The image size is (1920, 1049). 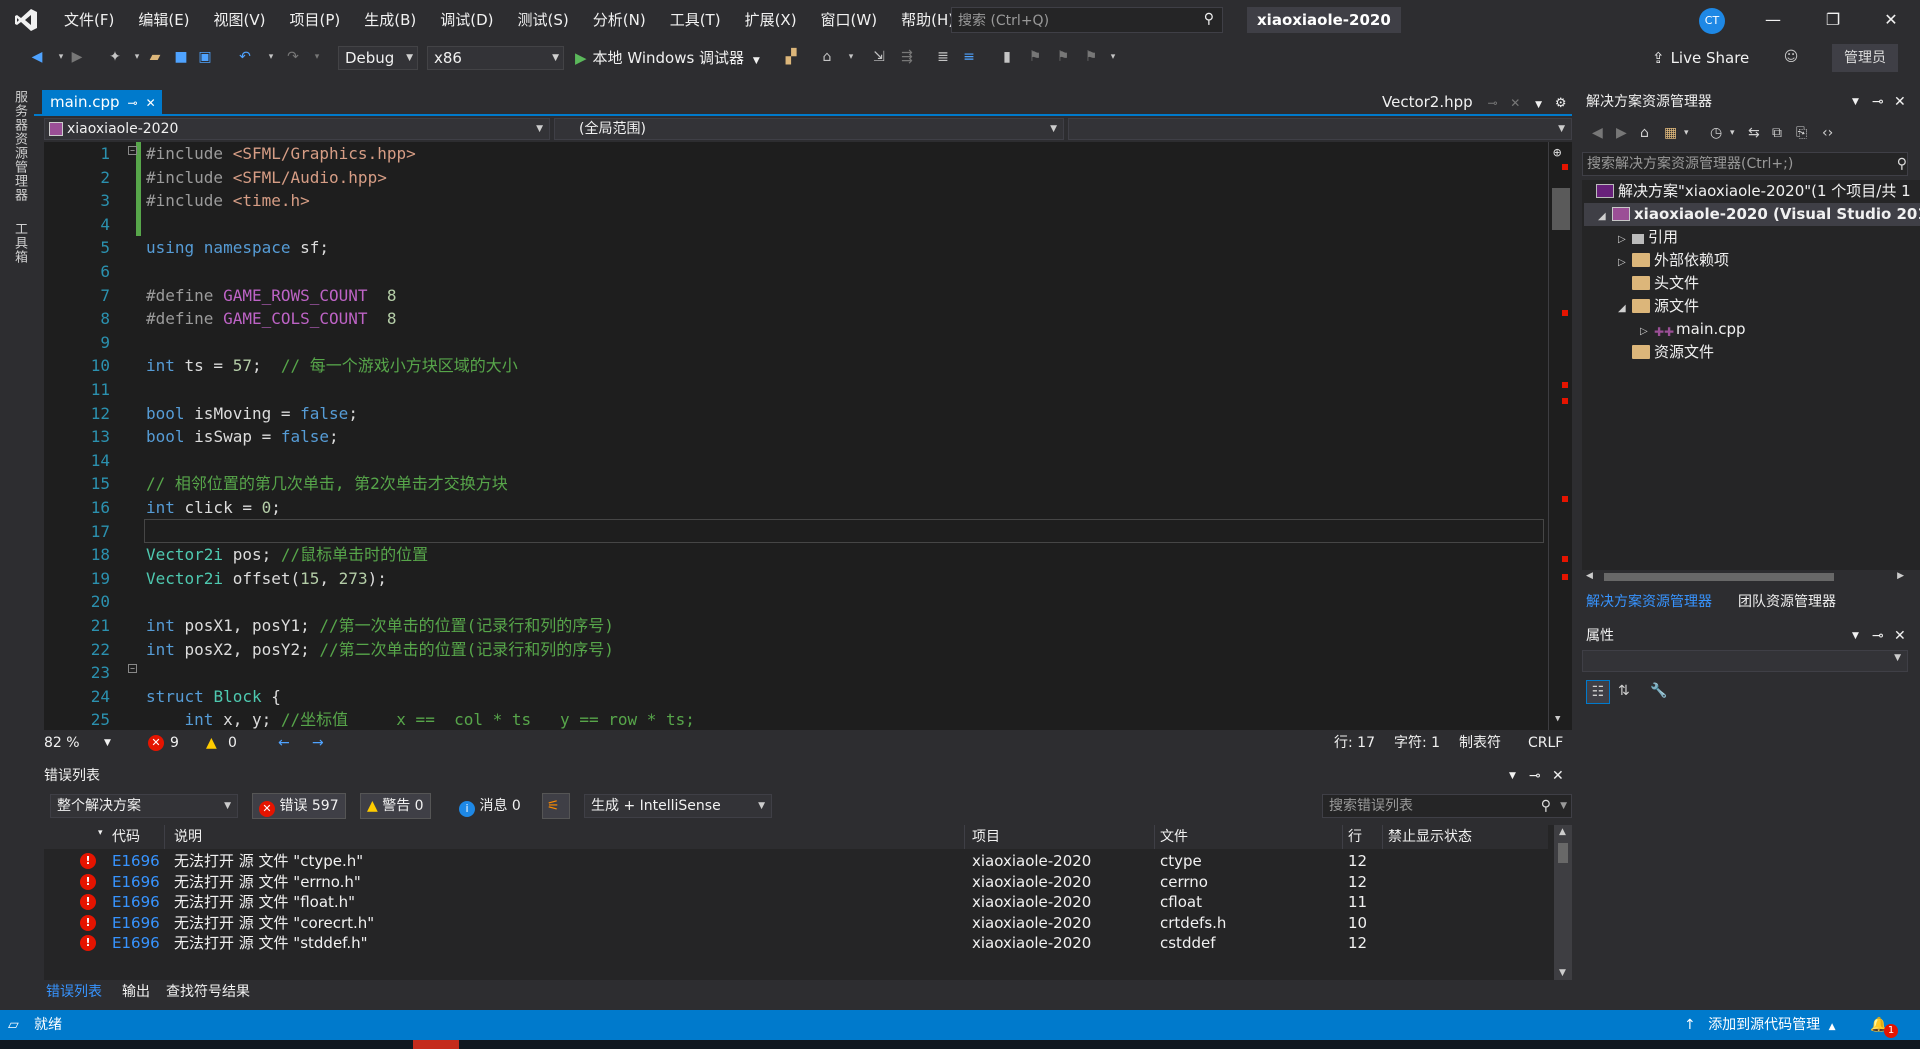 What do you see at coordinates (1891, 20) in the screenshot?
I see `close-window-icon: ✕` at bounding box center [1891, 20].